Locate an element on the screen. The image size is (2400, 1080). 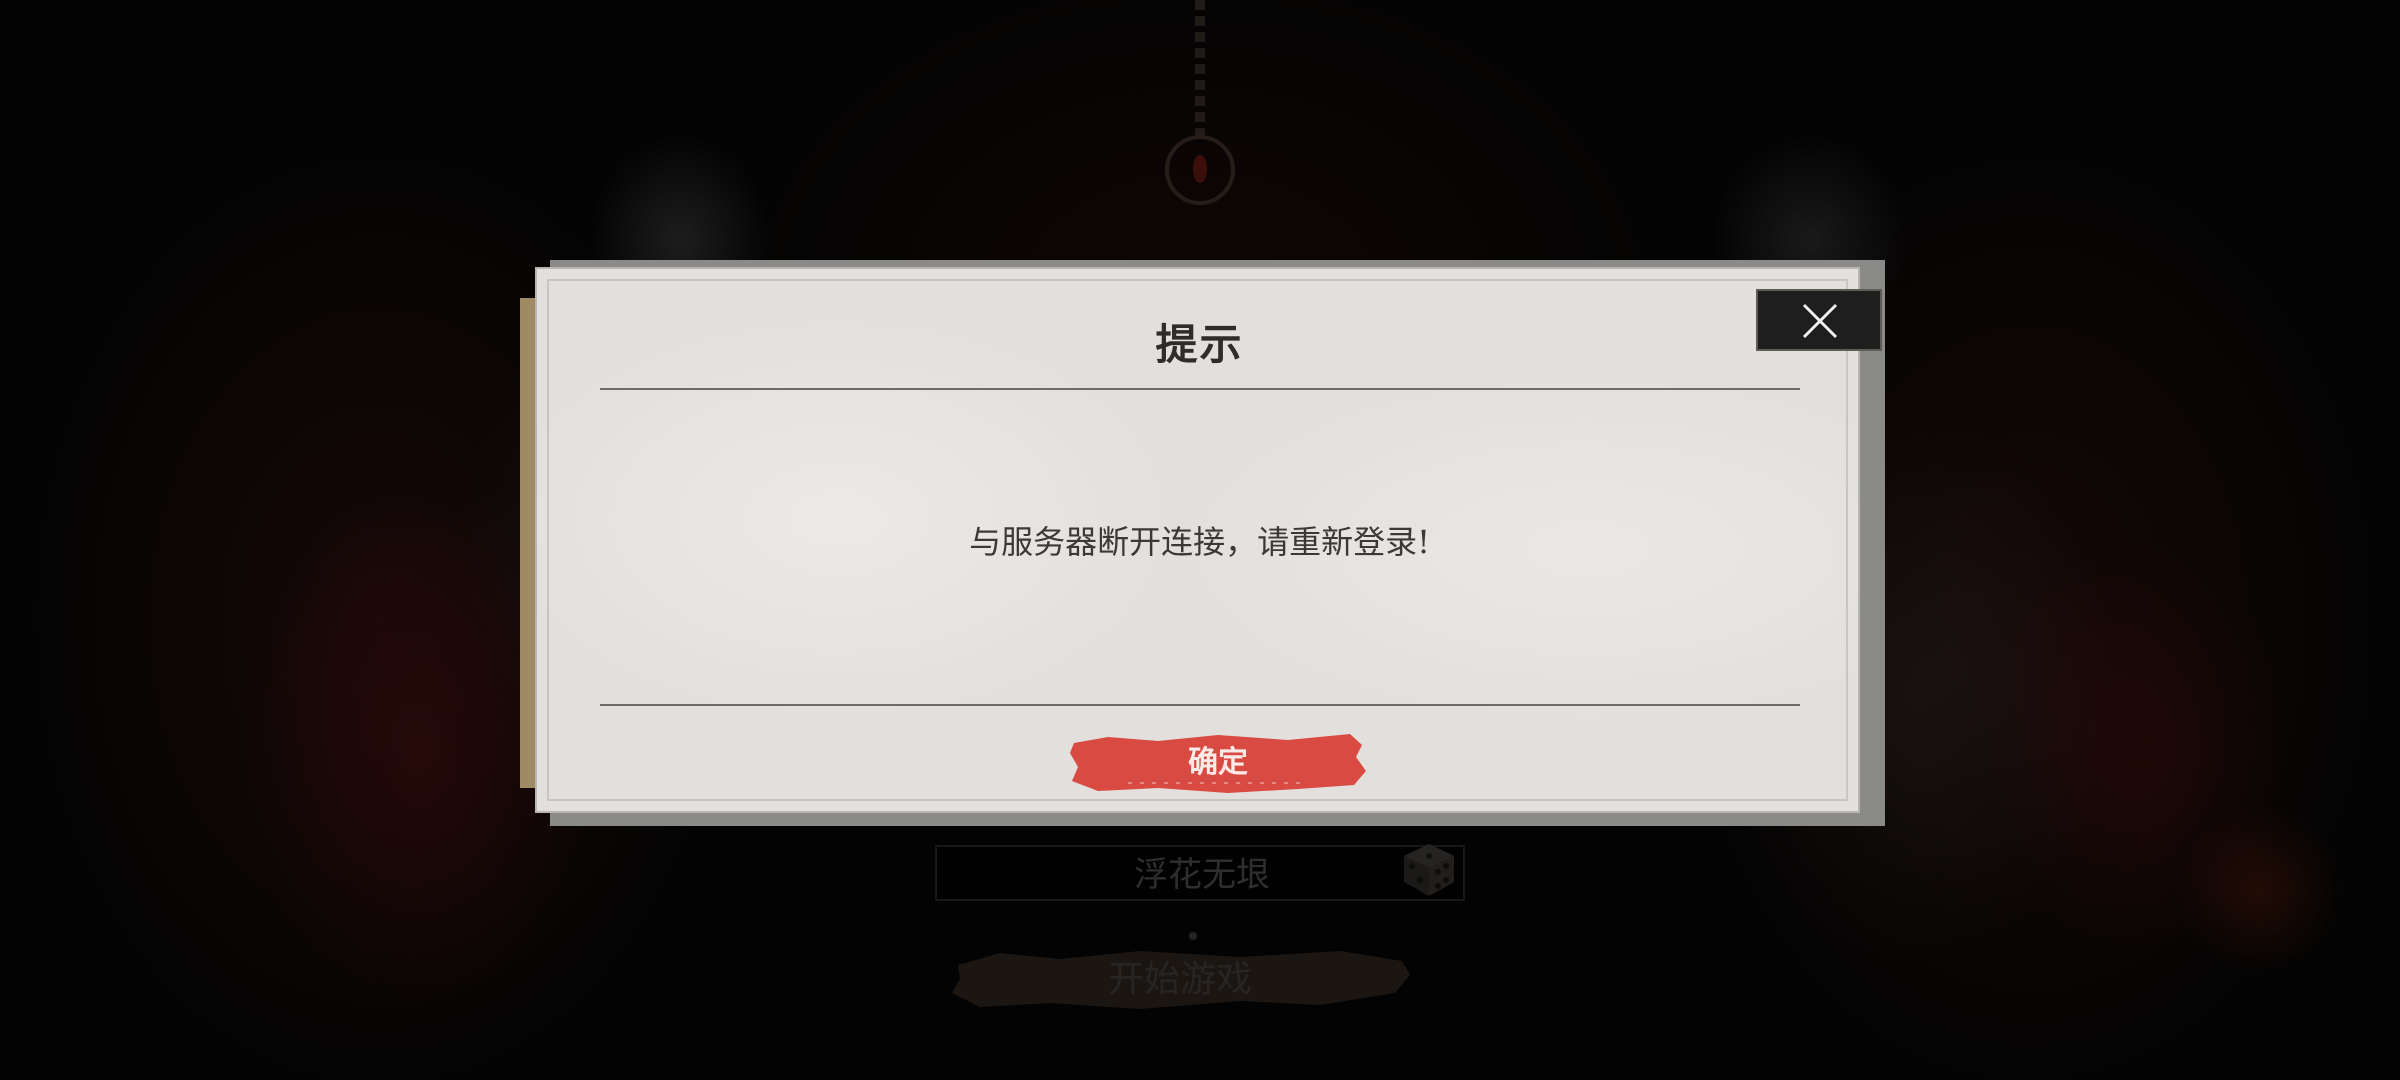
dialog-message: 与服务器断开连接，请重新登录! is located at coordinates (1199, 542).